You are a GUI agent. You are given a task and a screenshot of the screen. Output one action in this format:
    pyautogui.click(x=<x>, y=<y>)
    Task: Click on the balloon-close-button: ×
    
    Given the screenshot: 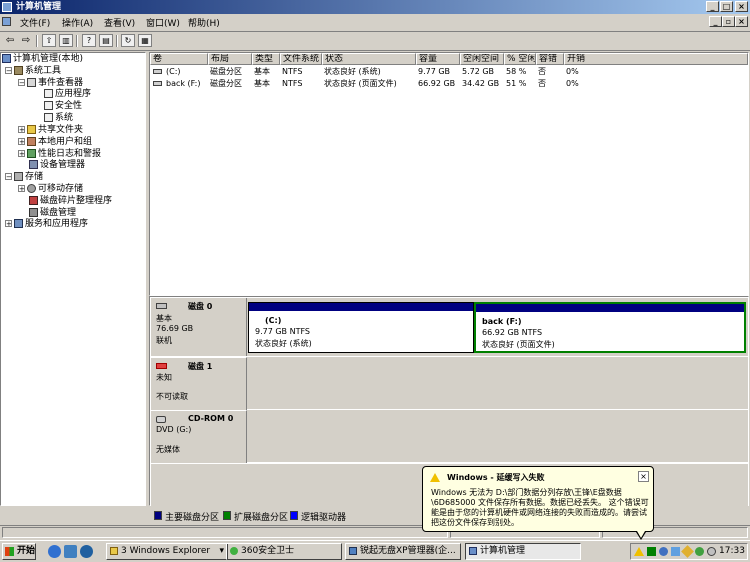 What is the action you would take?
    pyautogui.click(x=643, y=476)
    